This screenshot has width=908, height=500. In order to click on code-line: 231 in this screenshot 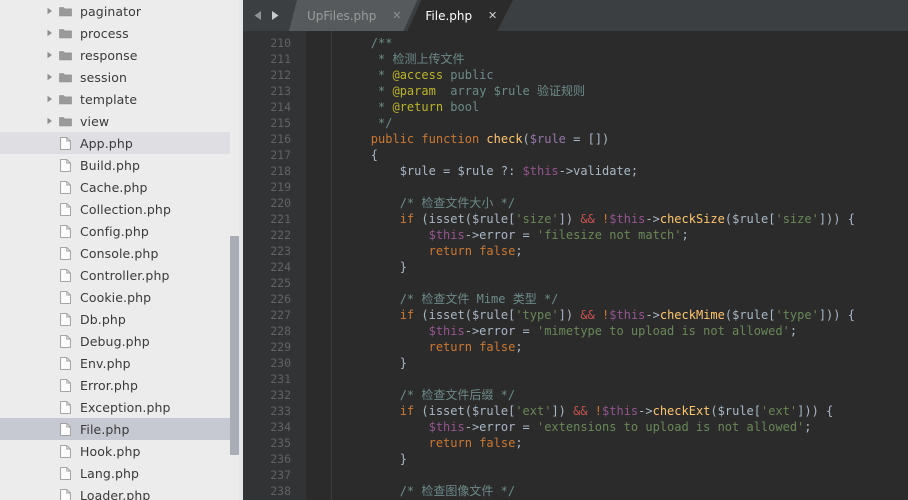, I will do `click(575, 379)`.